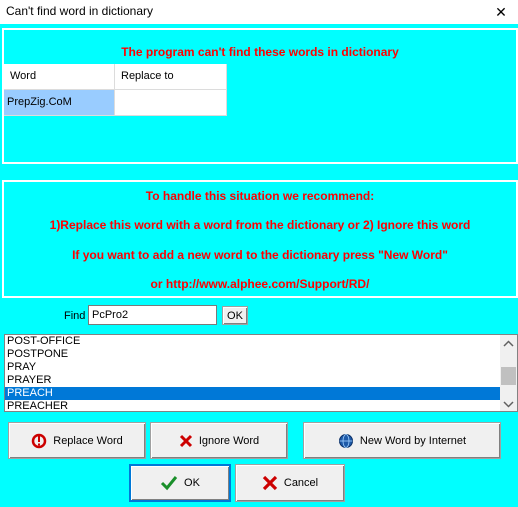  Describe the element at coordinates (508, 376) in the screenshot. I see `scrollbar-thumb` at that location.